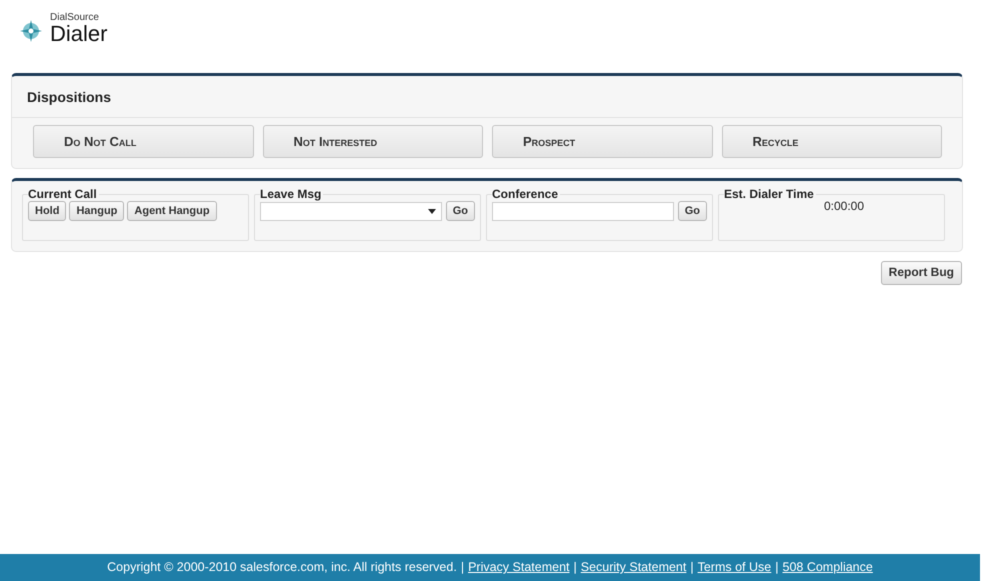 This screenshot has height=581, width=988. What do you see at coordinates (282, 567) in the screenshot?
I see `copyright-text: Copyright © 2000-2010 salesforce.com, inc. All rights reserved.` at bounding box center [282, 567].